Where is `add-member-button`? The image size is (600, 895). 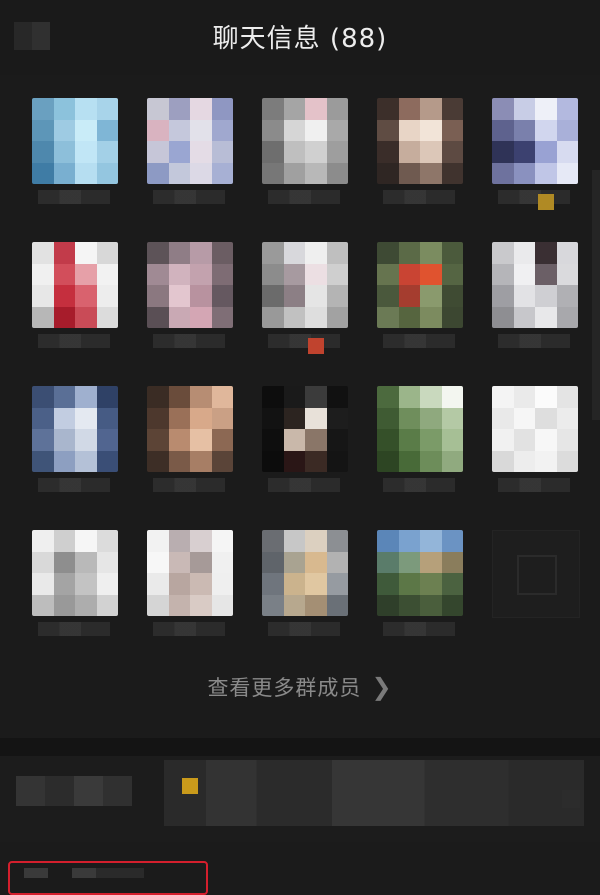 add-member-button is located at coordinates (534, 579).